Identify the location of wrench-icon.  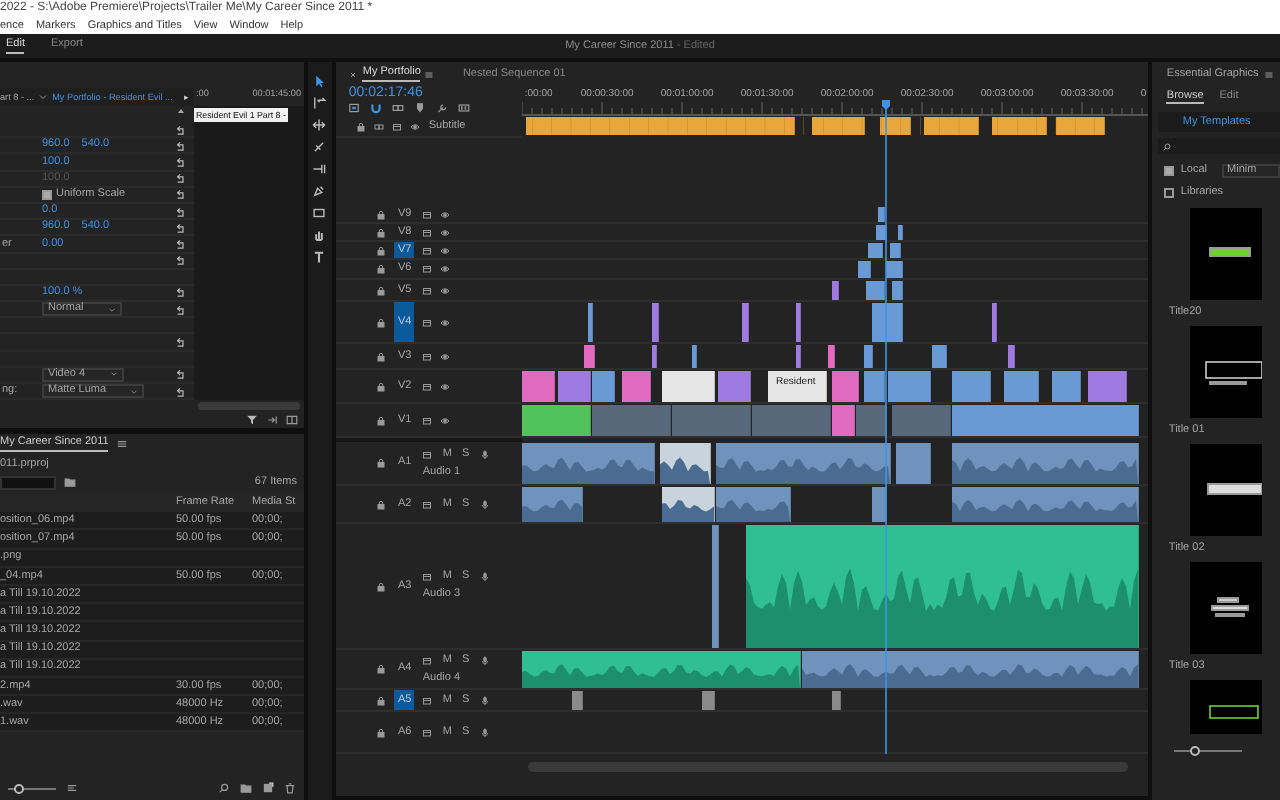
(442, 108).